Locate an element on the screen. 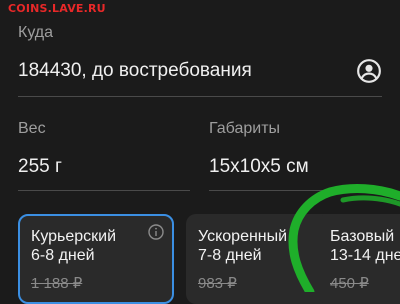 This screenshot has width=400, height=304. delivery-option-basic: Базовый 13-14 дне 450 ₽ is located at coordinates (359, 259).